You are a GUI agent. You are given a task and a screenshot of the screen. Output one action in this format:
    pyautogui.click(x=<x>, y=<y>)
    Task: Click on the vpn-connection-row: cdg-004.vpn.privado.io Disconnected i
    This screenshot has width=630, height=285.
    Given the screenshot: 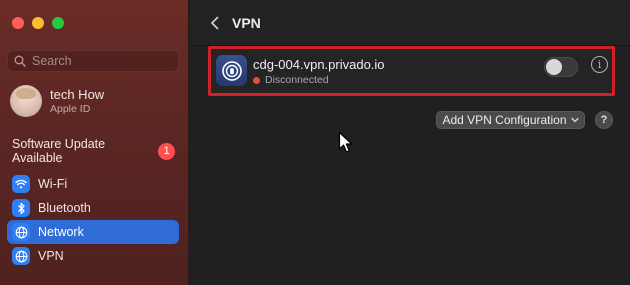 What is the action you would take?
    pyautogui.click(x=411, y=71)
    